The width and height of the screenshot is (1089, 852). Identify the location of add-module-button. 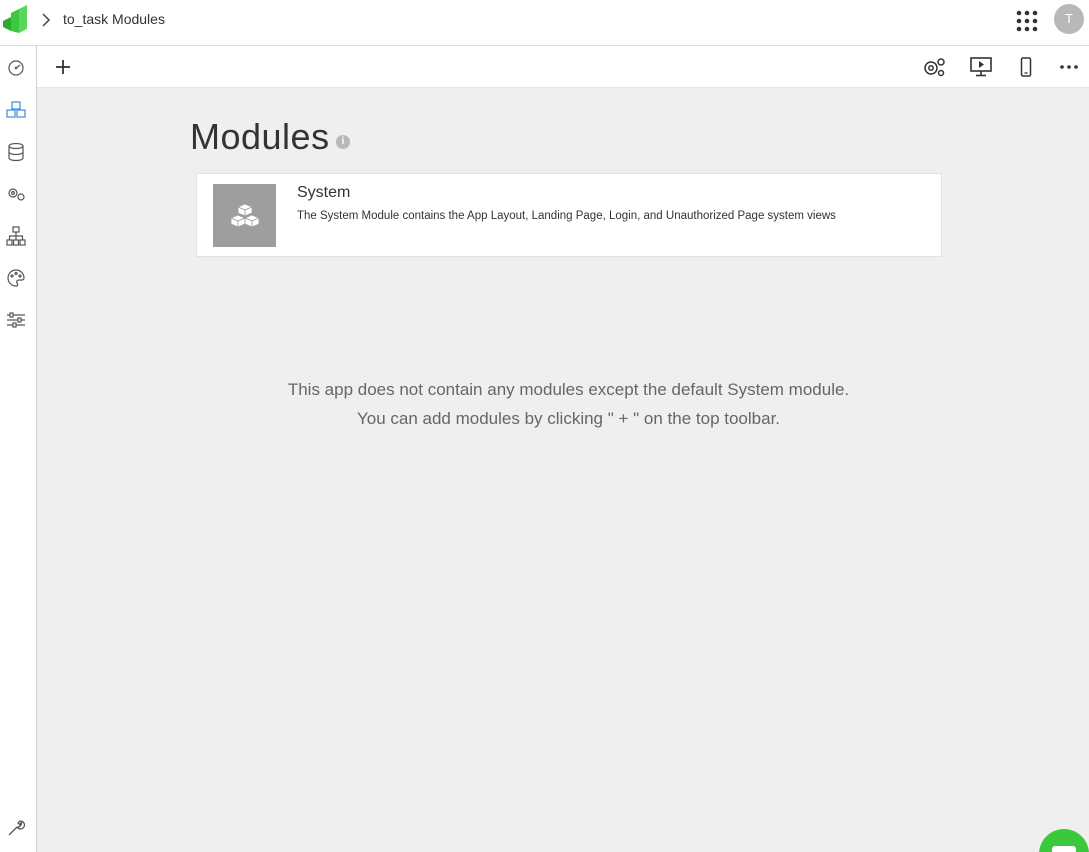
(63, 67).